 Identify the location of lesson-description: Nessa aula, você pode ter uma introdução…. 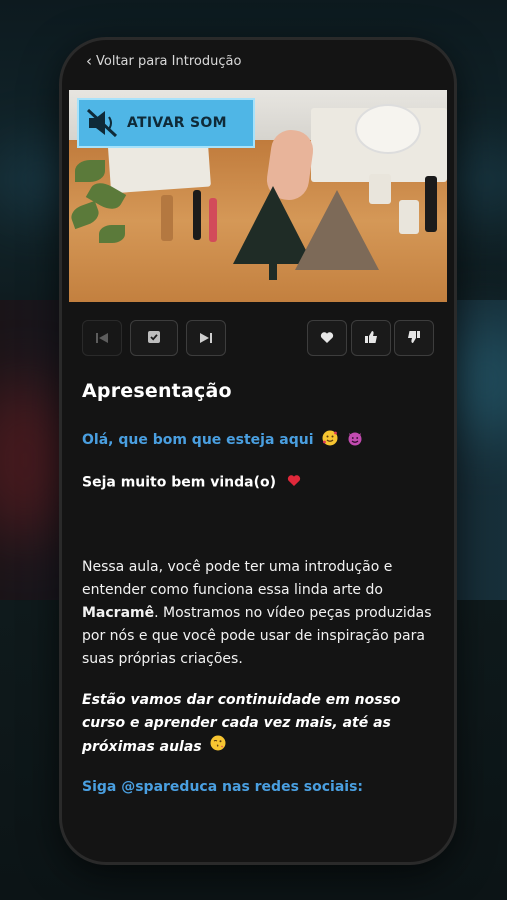
(259, 613).